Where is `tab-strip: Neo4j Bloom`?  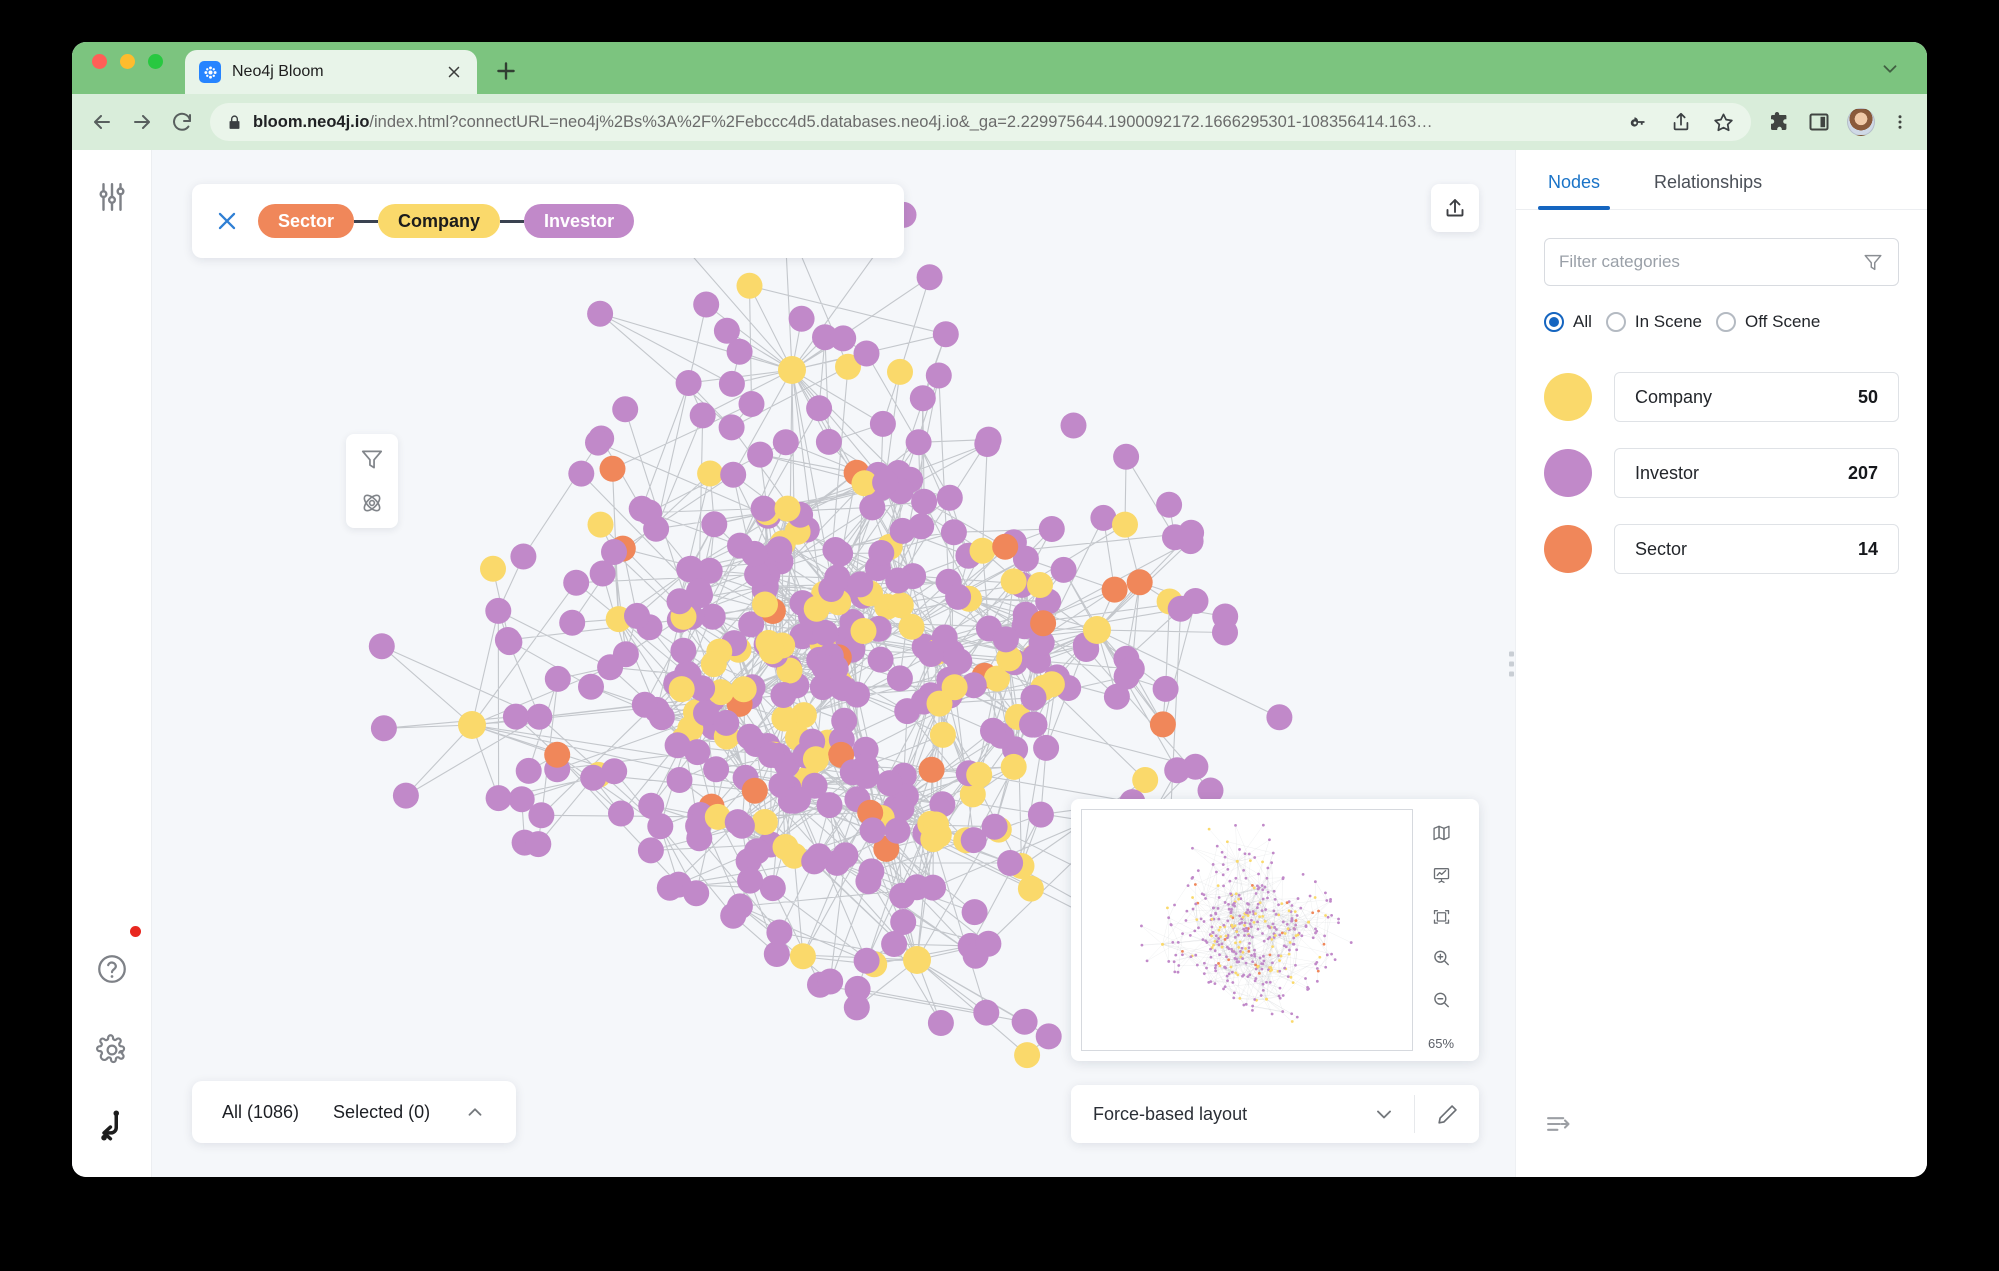
tab-strip: Neo4j Bloom is located at coordinates (999, 68).